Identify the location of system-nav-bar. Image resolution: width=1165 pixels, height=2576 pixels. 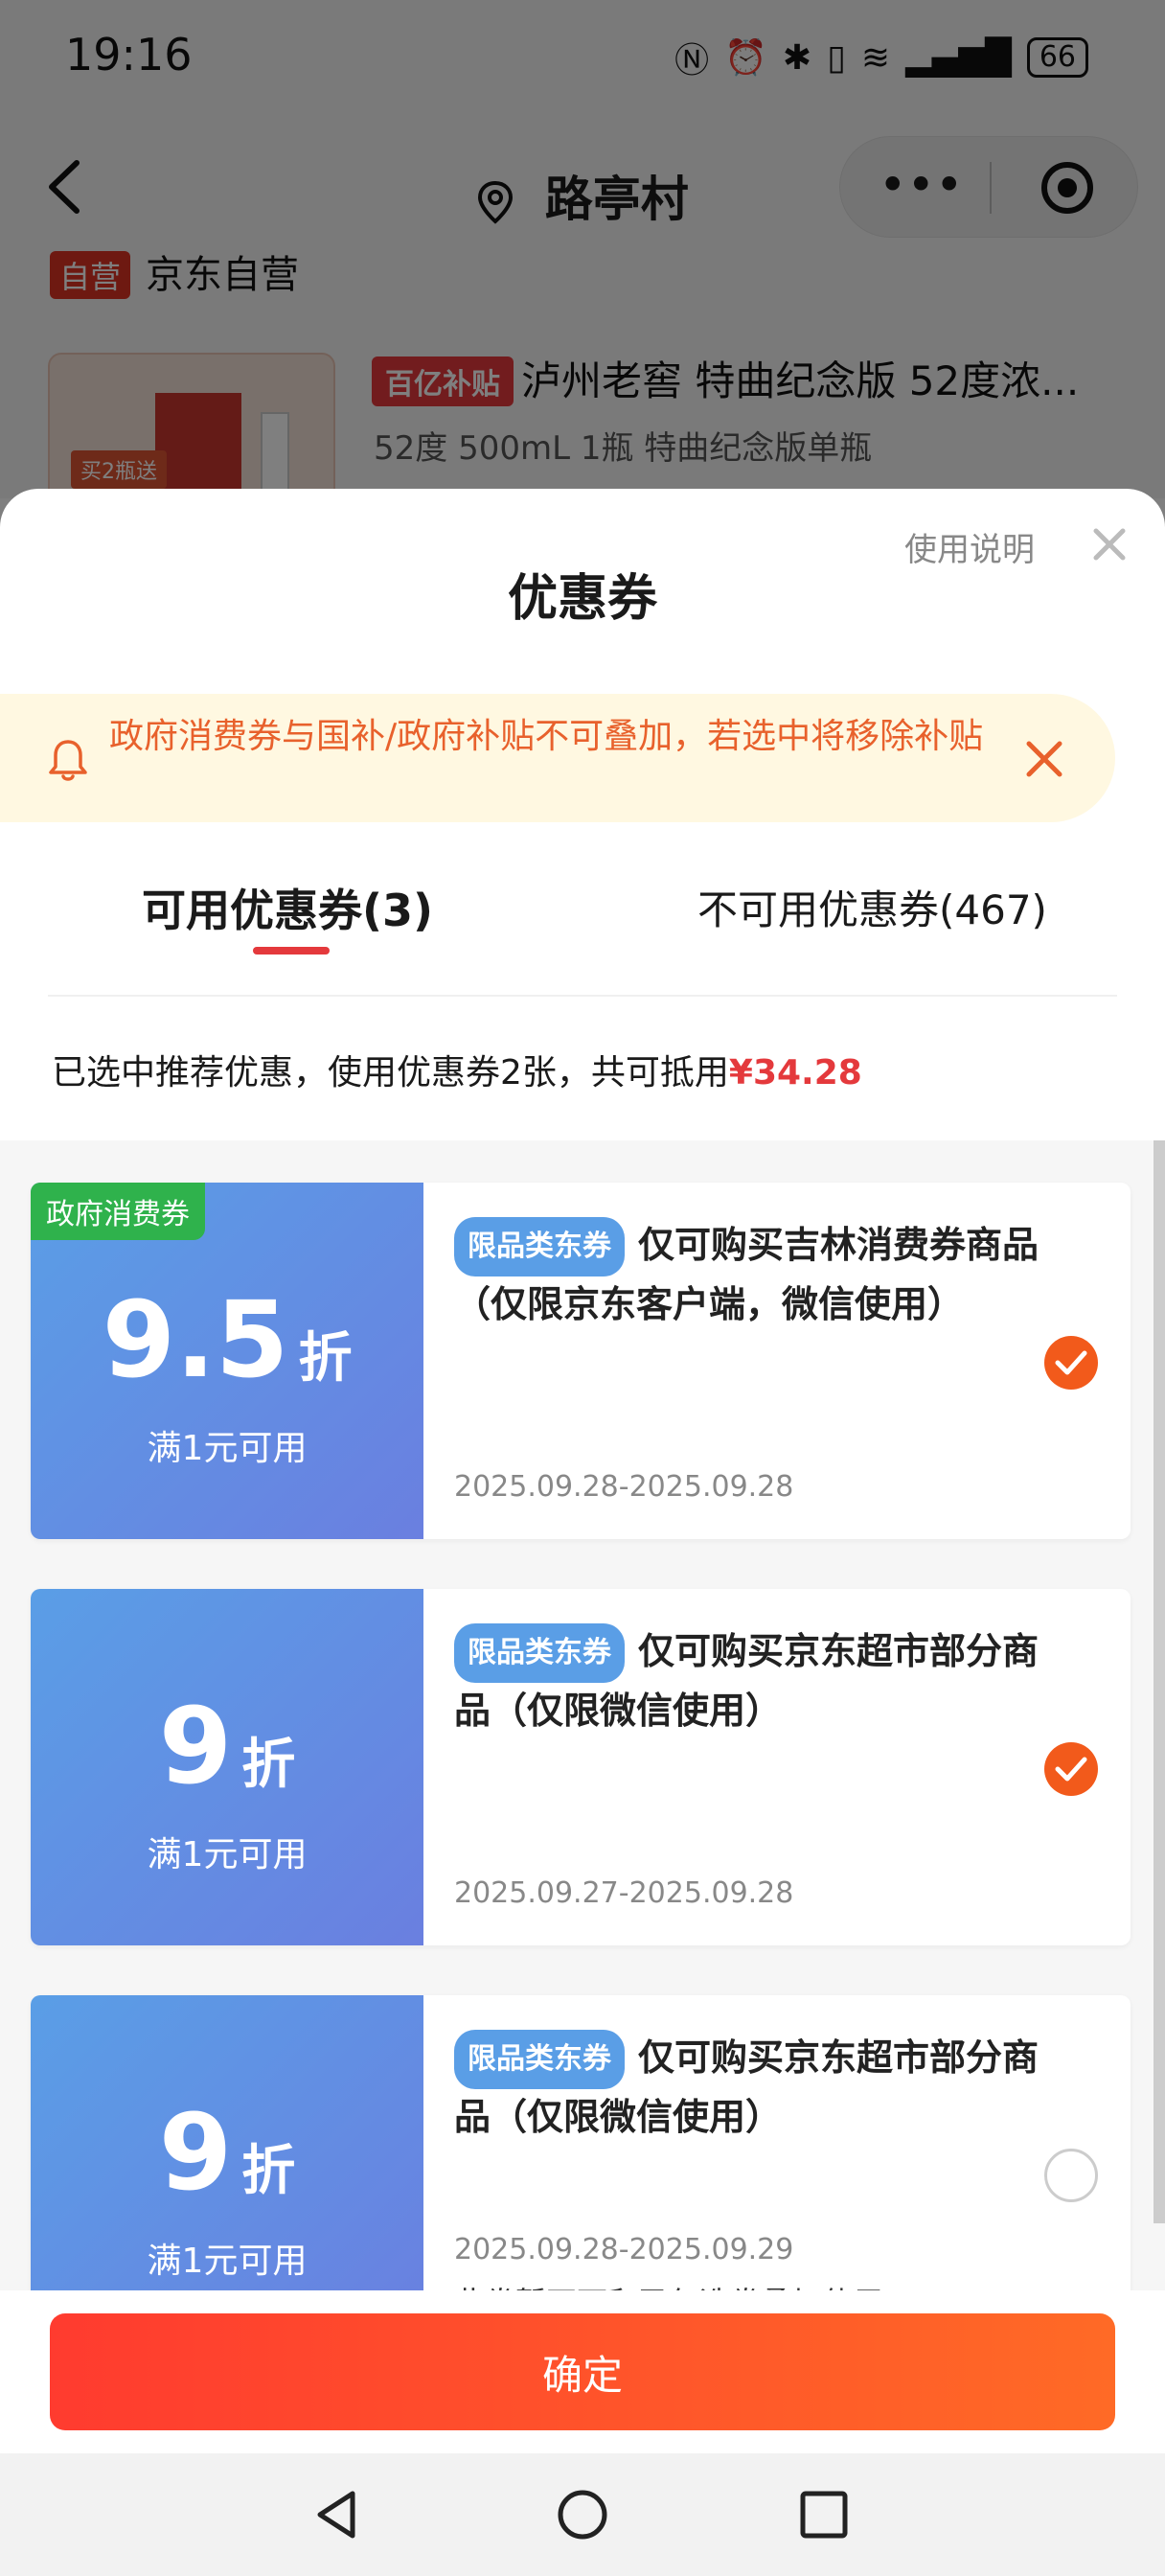
(582, 2514).